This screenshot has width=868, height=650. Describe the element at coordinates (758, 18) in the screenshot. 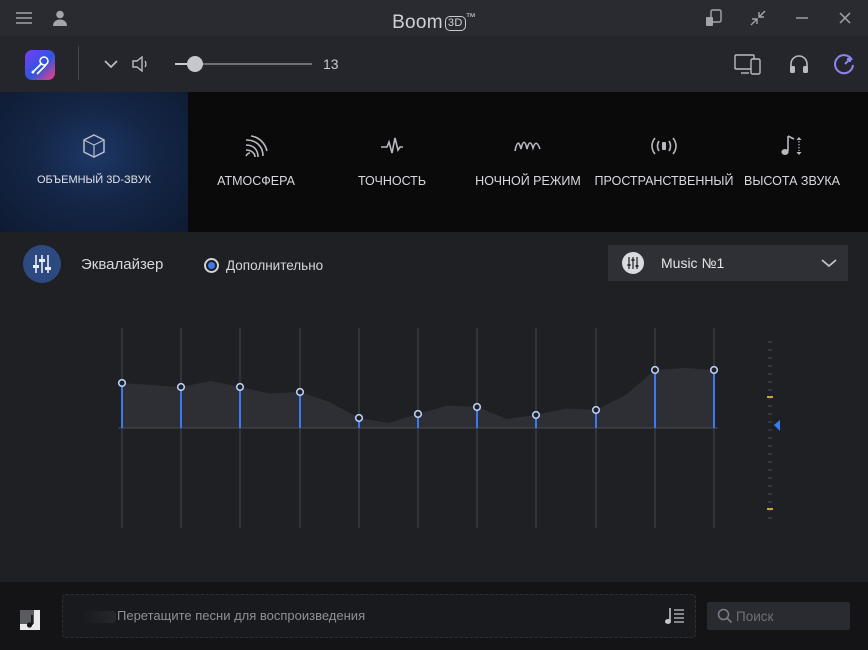

I see `collapse-arrows-icon` at that location.